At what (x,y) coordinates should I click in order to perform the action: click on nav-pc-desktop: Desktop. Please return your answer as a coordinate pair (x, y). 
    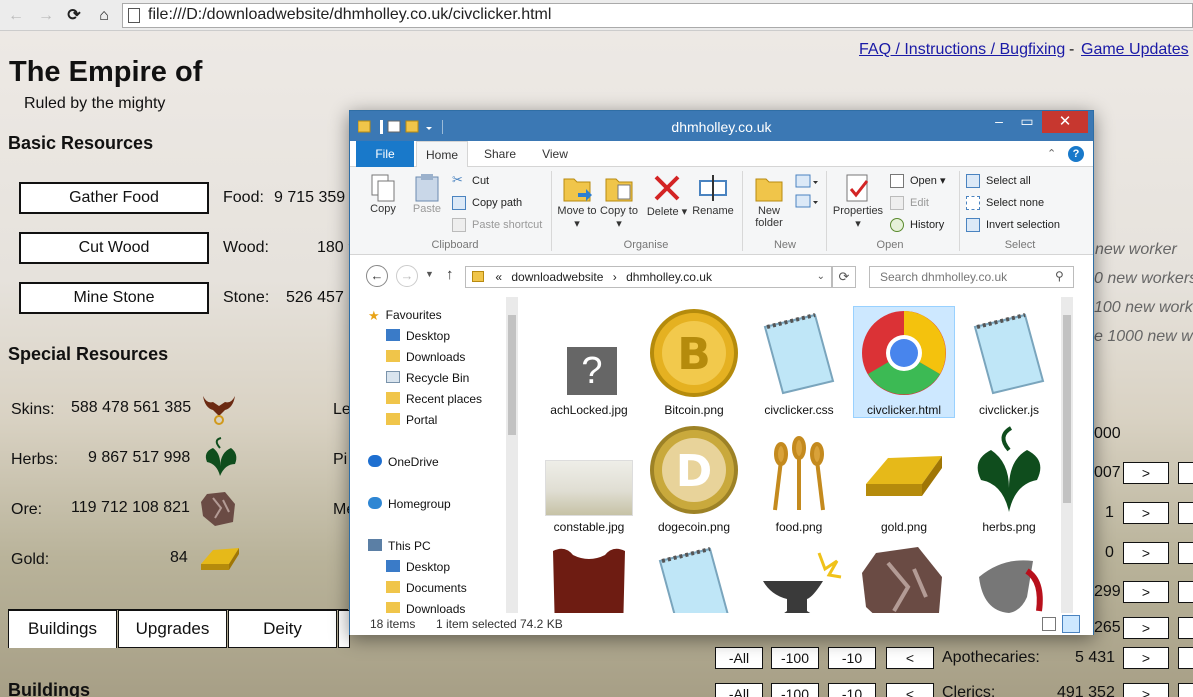
    Looking at the image, I should click on (418, 567).